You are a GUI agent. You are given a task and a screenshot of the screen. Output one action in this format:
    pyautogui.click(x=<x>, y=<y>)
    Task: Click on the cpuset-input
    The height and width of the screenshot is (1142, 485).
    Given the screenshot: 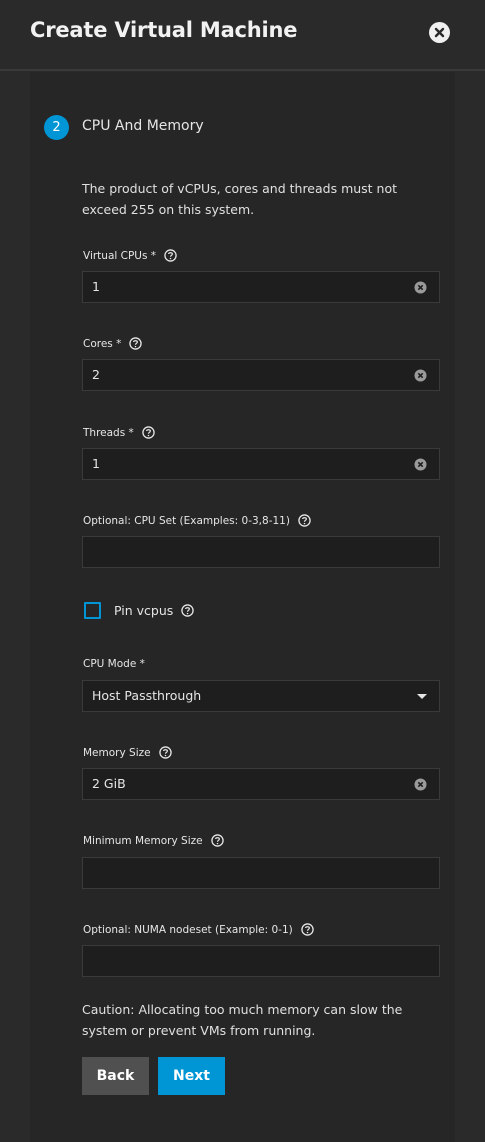 What is the action you would take?
    pyautogui.click(x=261, y=552)
    